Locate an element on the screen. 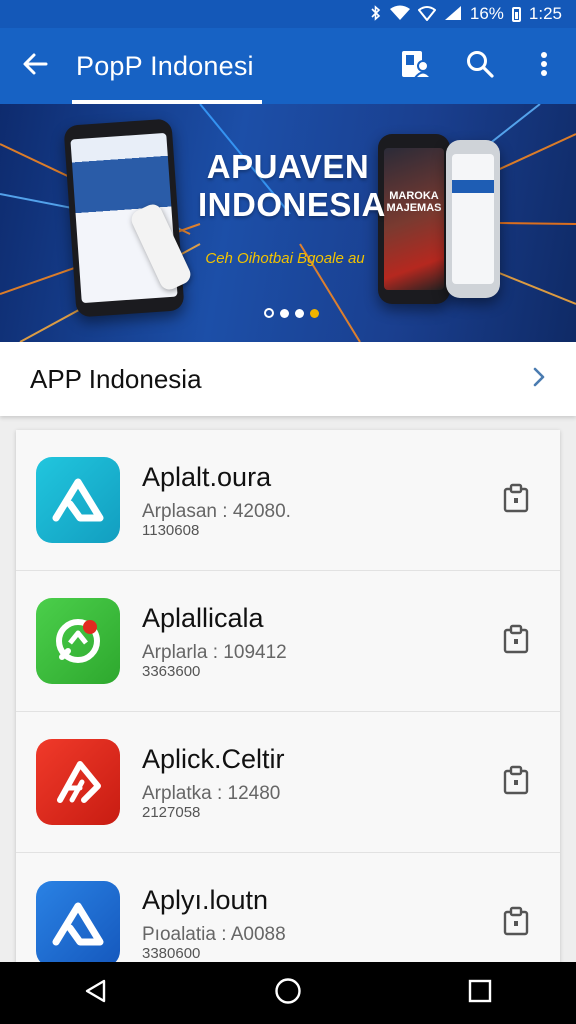 The image size is (576, 1024). banner-subtitle: Ceh Oihotbai Bgoale au is located at coordinates (285, 258).